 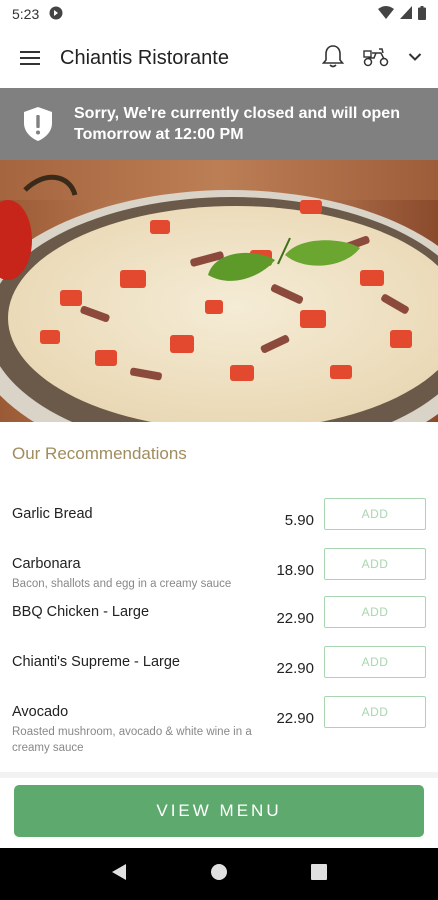 I want to click on menu-item-name: Carbonara, so click(x=46, y=564).